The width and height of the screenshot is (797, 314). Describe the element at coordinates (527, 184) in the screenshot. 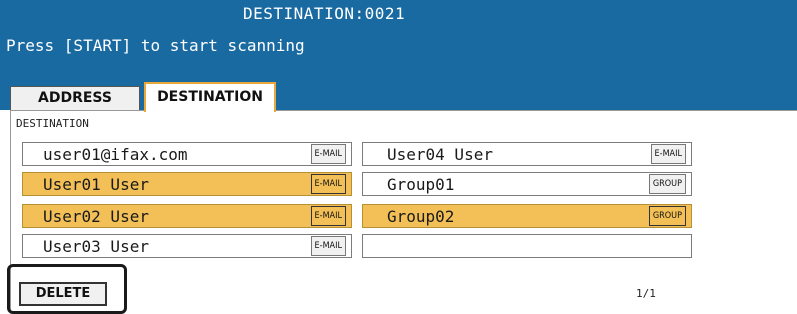

I see `destination-row: Group01 GROUP` at that location.